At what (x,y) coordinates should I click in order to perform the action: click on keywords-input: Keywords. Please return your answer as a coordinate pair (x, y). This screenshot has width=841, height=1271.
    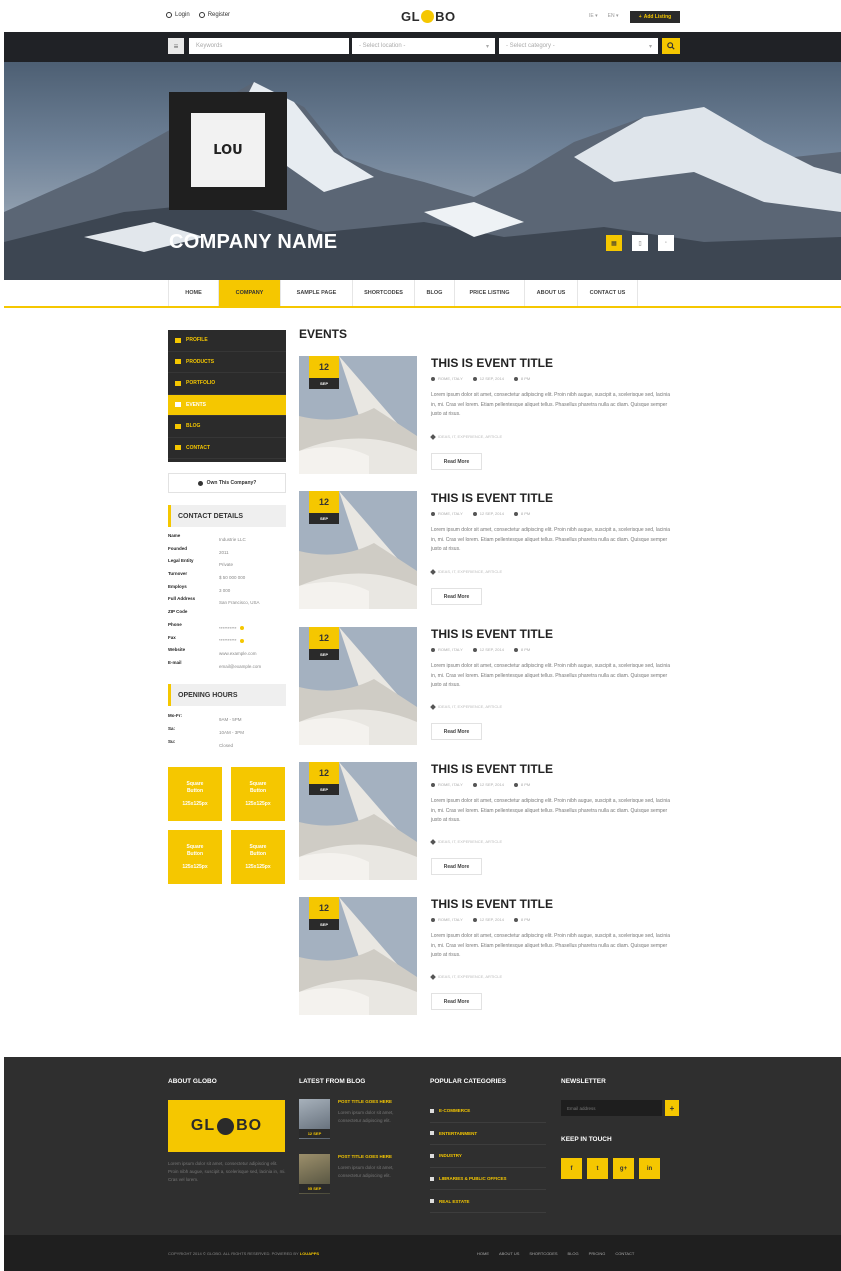
    Looking at the image, I should click on (269, 46).